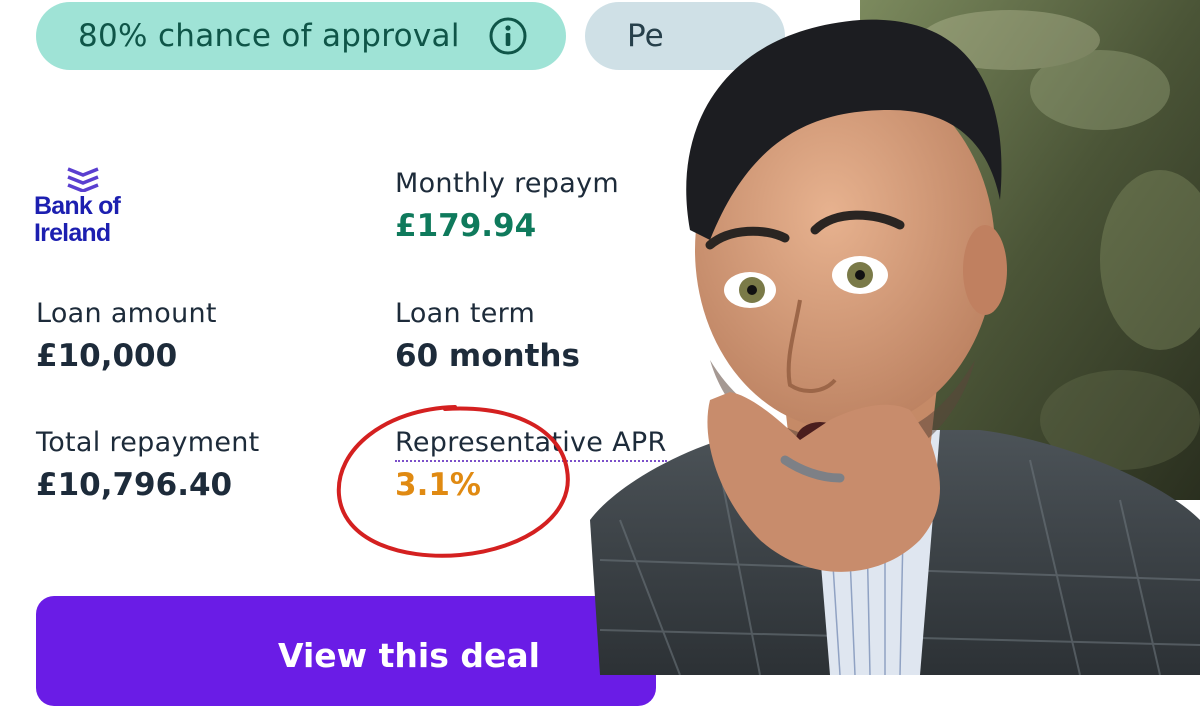  Describe the element at coordinates (72, 233) in the screenshot. I see `bank-name-line2: Ireland` at that location.